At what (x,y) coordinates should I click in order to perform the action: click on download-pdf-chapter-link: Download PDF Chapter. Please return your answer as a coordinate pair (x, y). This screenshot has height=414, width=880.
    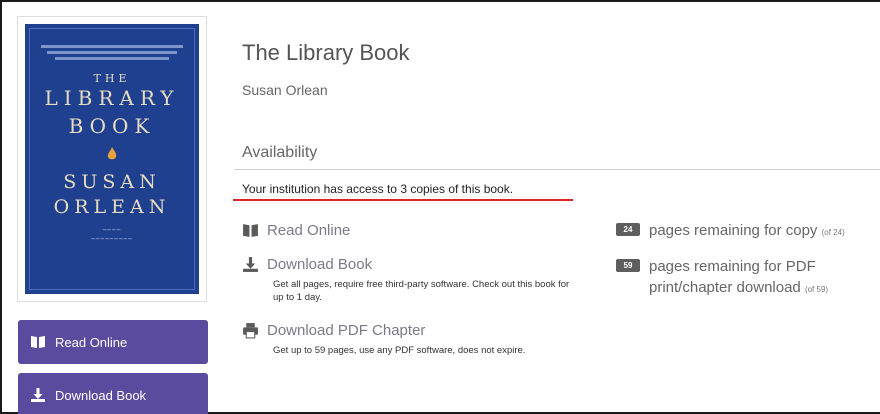
    Looking at the image, I should click on (346, 330).